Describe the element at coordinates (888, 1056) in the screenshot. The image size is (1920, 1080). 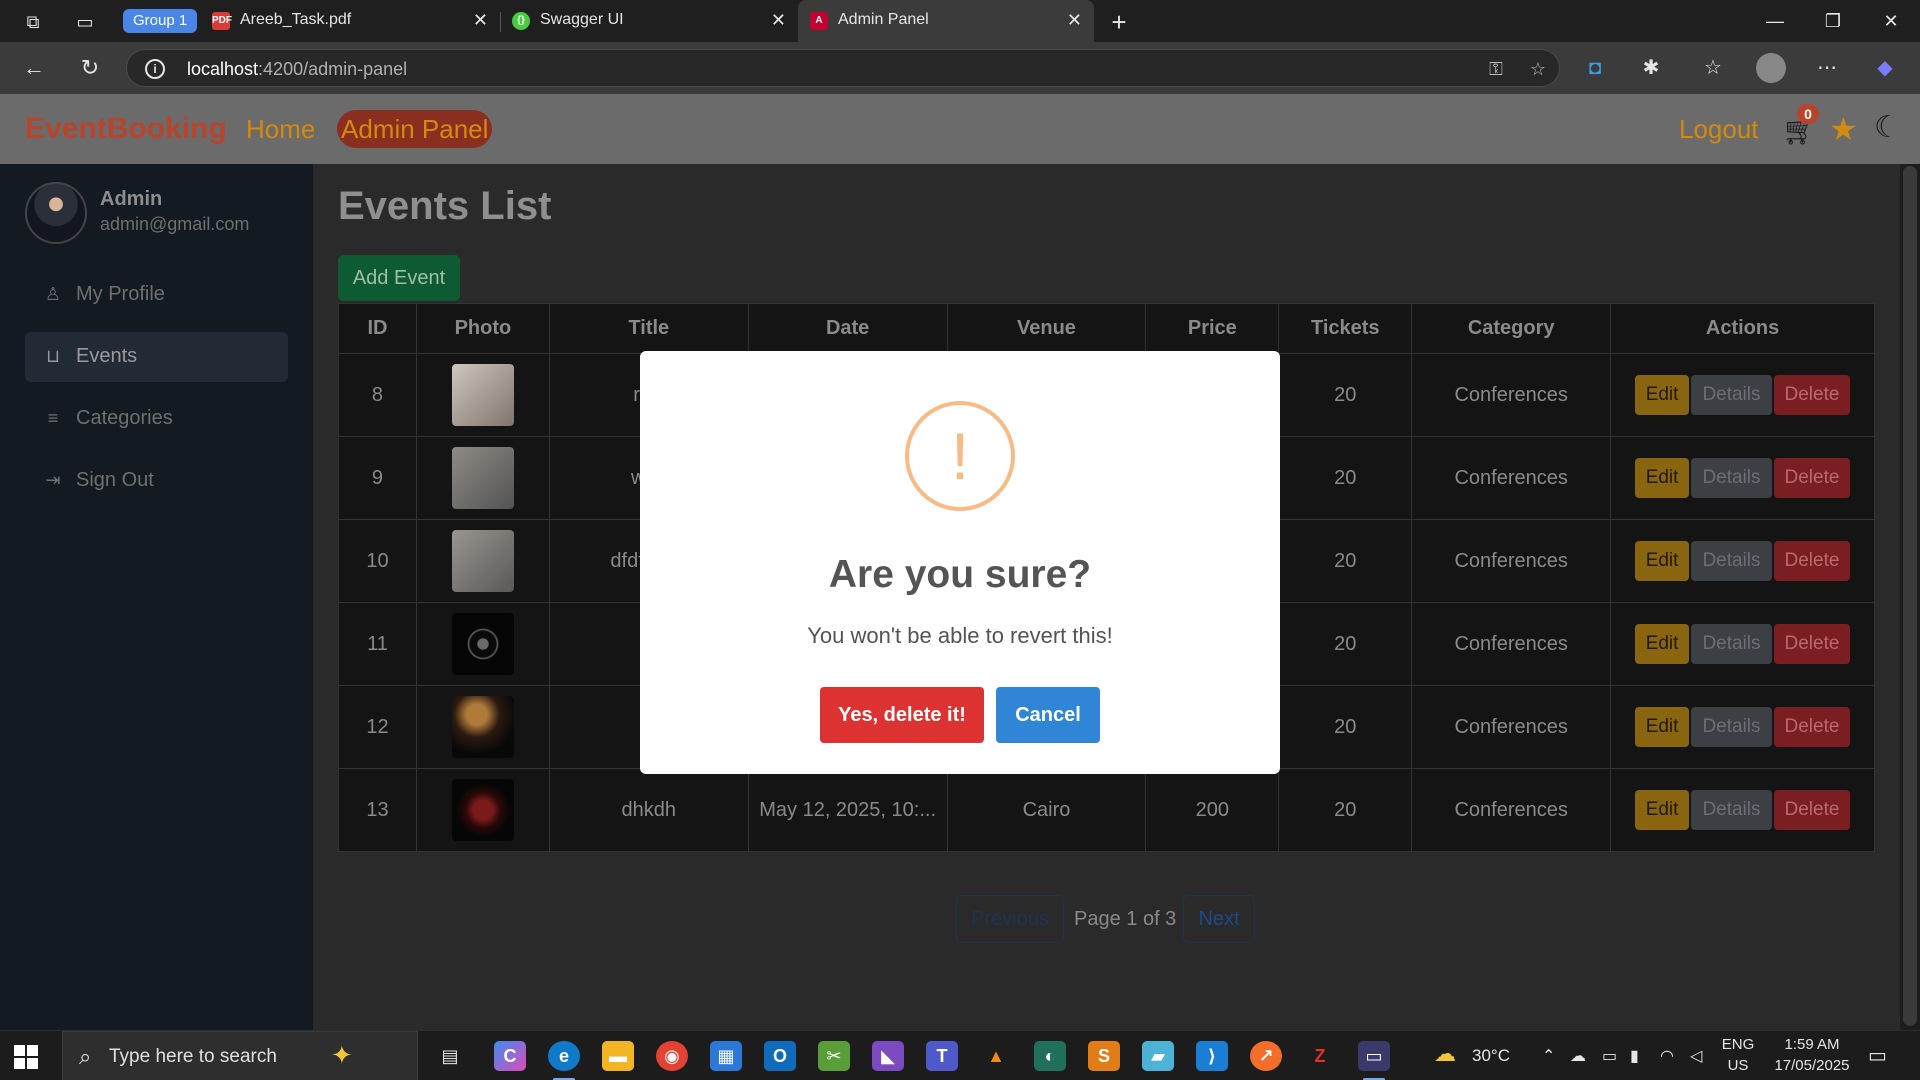
I see `visual-studio-icon: ◣` at that location.